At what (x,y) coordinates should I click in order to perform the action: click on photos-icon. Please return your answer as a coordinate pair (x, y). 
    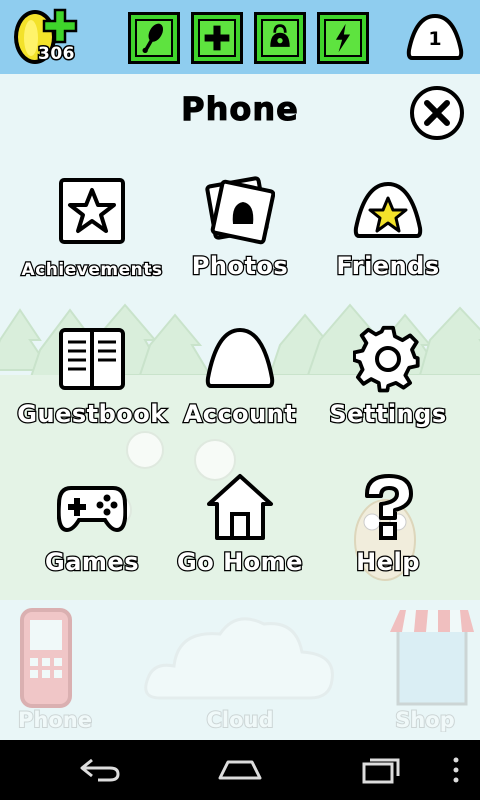
    Looking at the image, I should click on (240, 210).